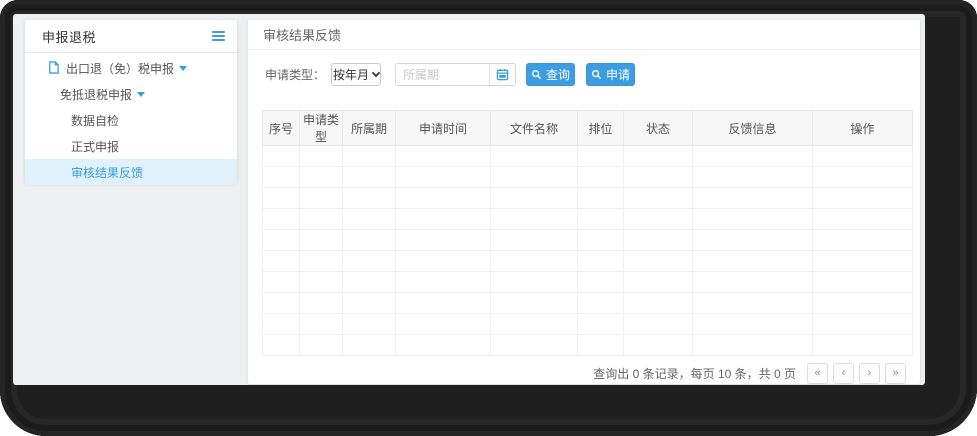 The height and width of the screenshot is (436, 977). I want to click on sidebar-item-label: 出口退（免）税申报, so click(120, 68).